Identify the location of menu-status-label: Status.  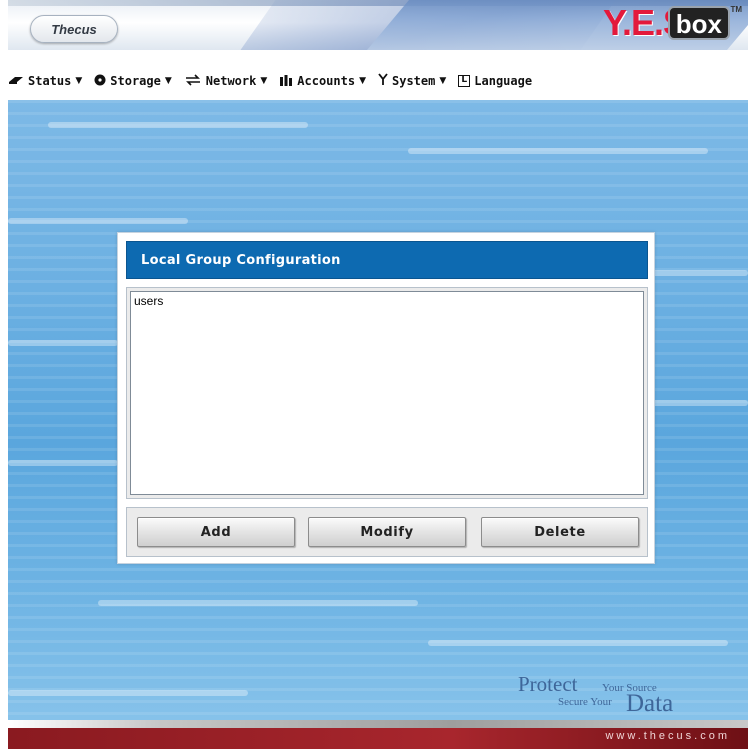
(50, 81).